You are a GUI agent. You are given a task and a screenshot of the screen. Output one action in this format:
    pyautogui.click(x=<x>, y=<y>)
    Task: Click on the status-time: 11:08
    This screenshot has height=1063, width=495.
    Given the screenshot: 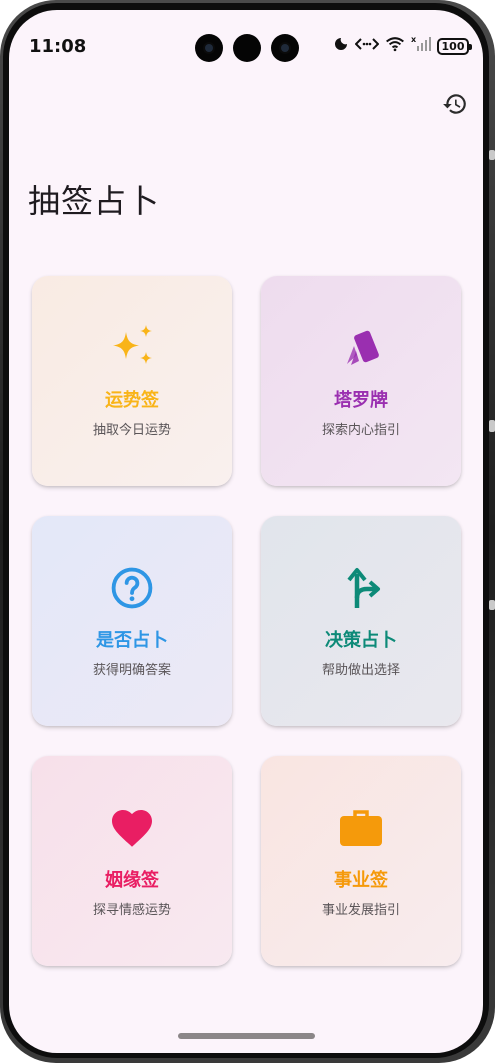 What is the action you would take?
    pyautogui.click(x=58, y=46)
    